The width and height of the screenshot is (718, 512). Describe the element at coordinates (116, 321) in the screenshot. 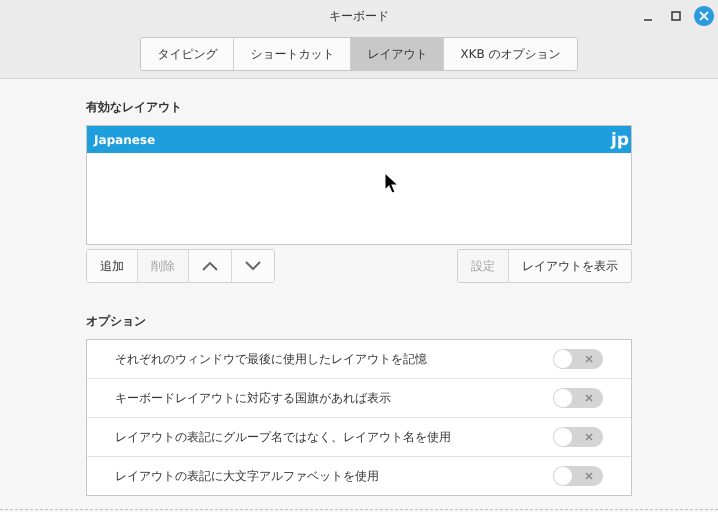

I see `section-heading: オプション` at that location.